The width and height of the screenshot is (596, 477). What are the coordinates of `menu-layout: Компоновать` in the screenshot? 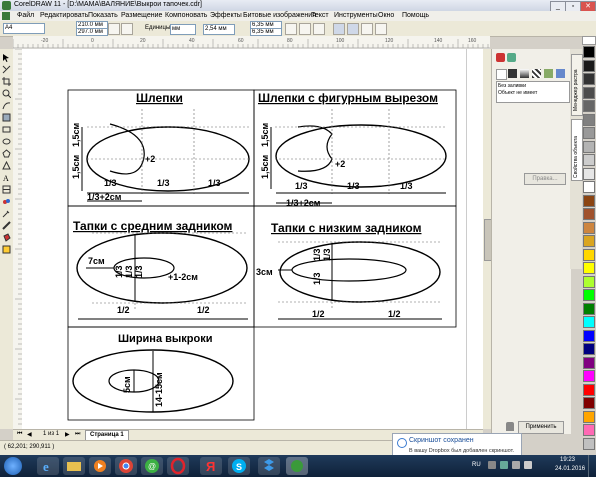 It's located at (186, 15).